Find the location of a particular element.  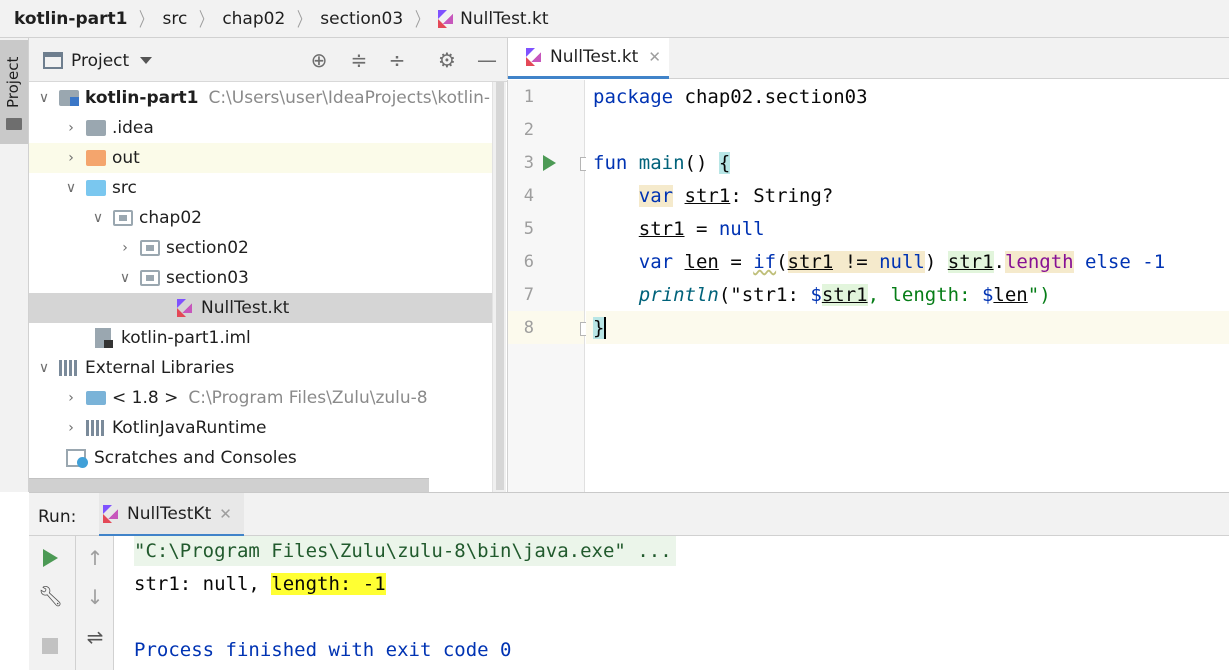

code-line-8: } is located at coordinates (600, 328).